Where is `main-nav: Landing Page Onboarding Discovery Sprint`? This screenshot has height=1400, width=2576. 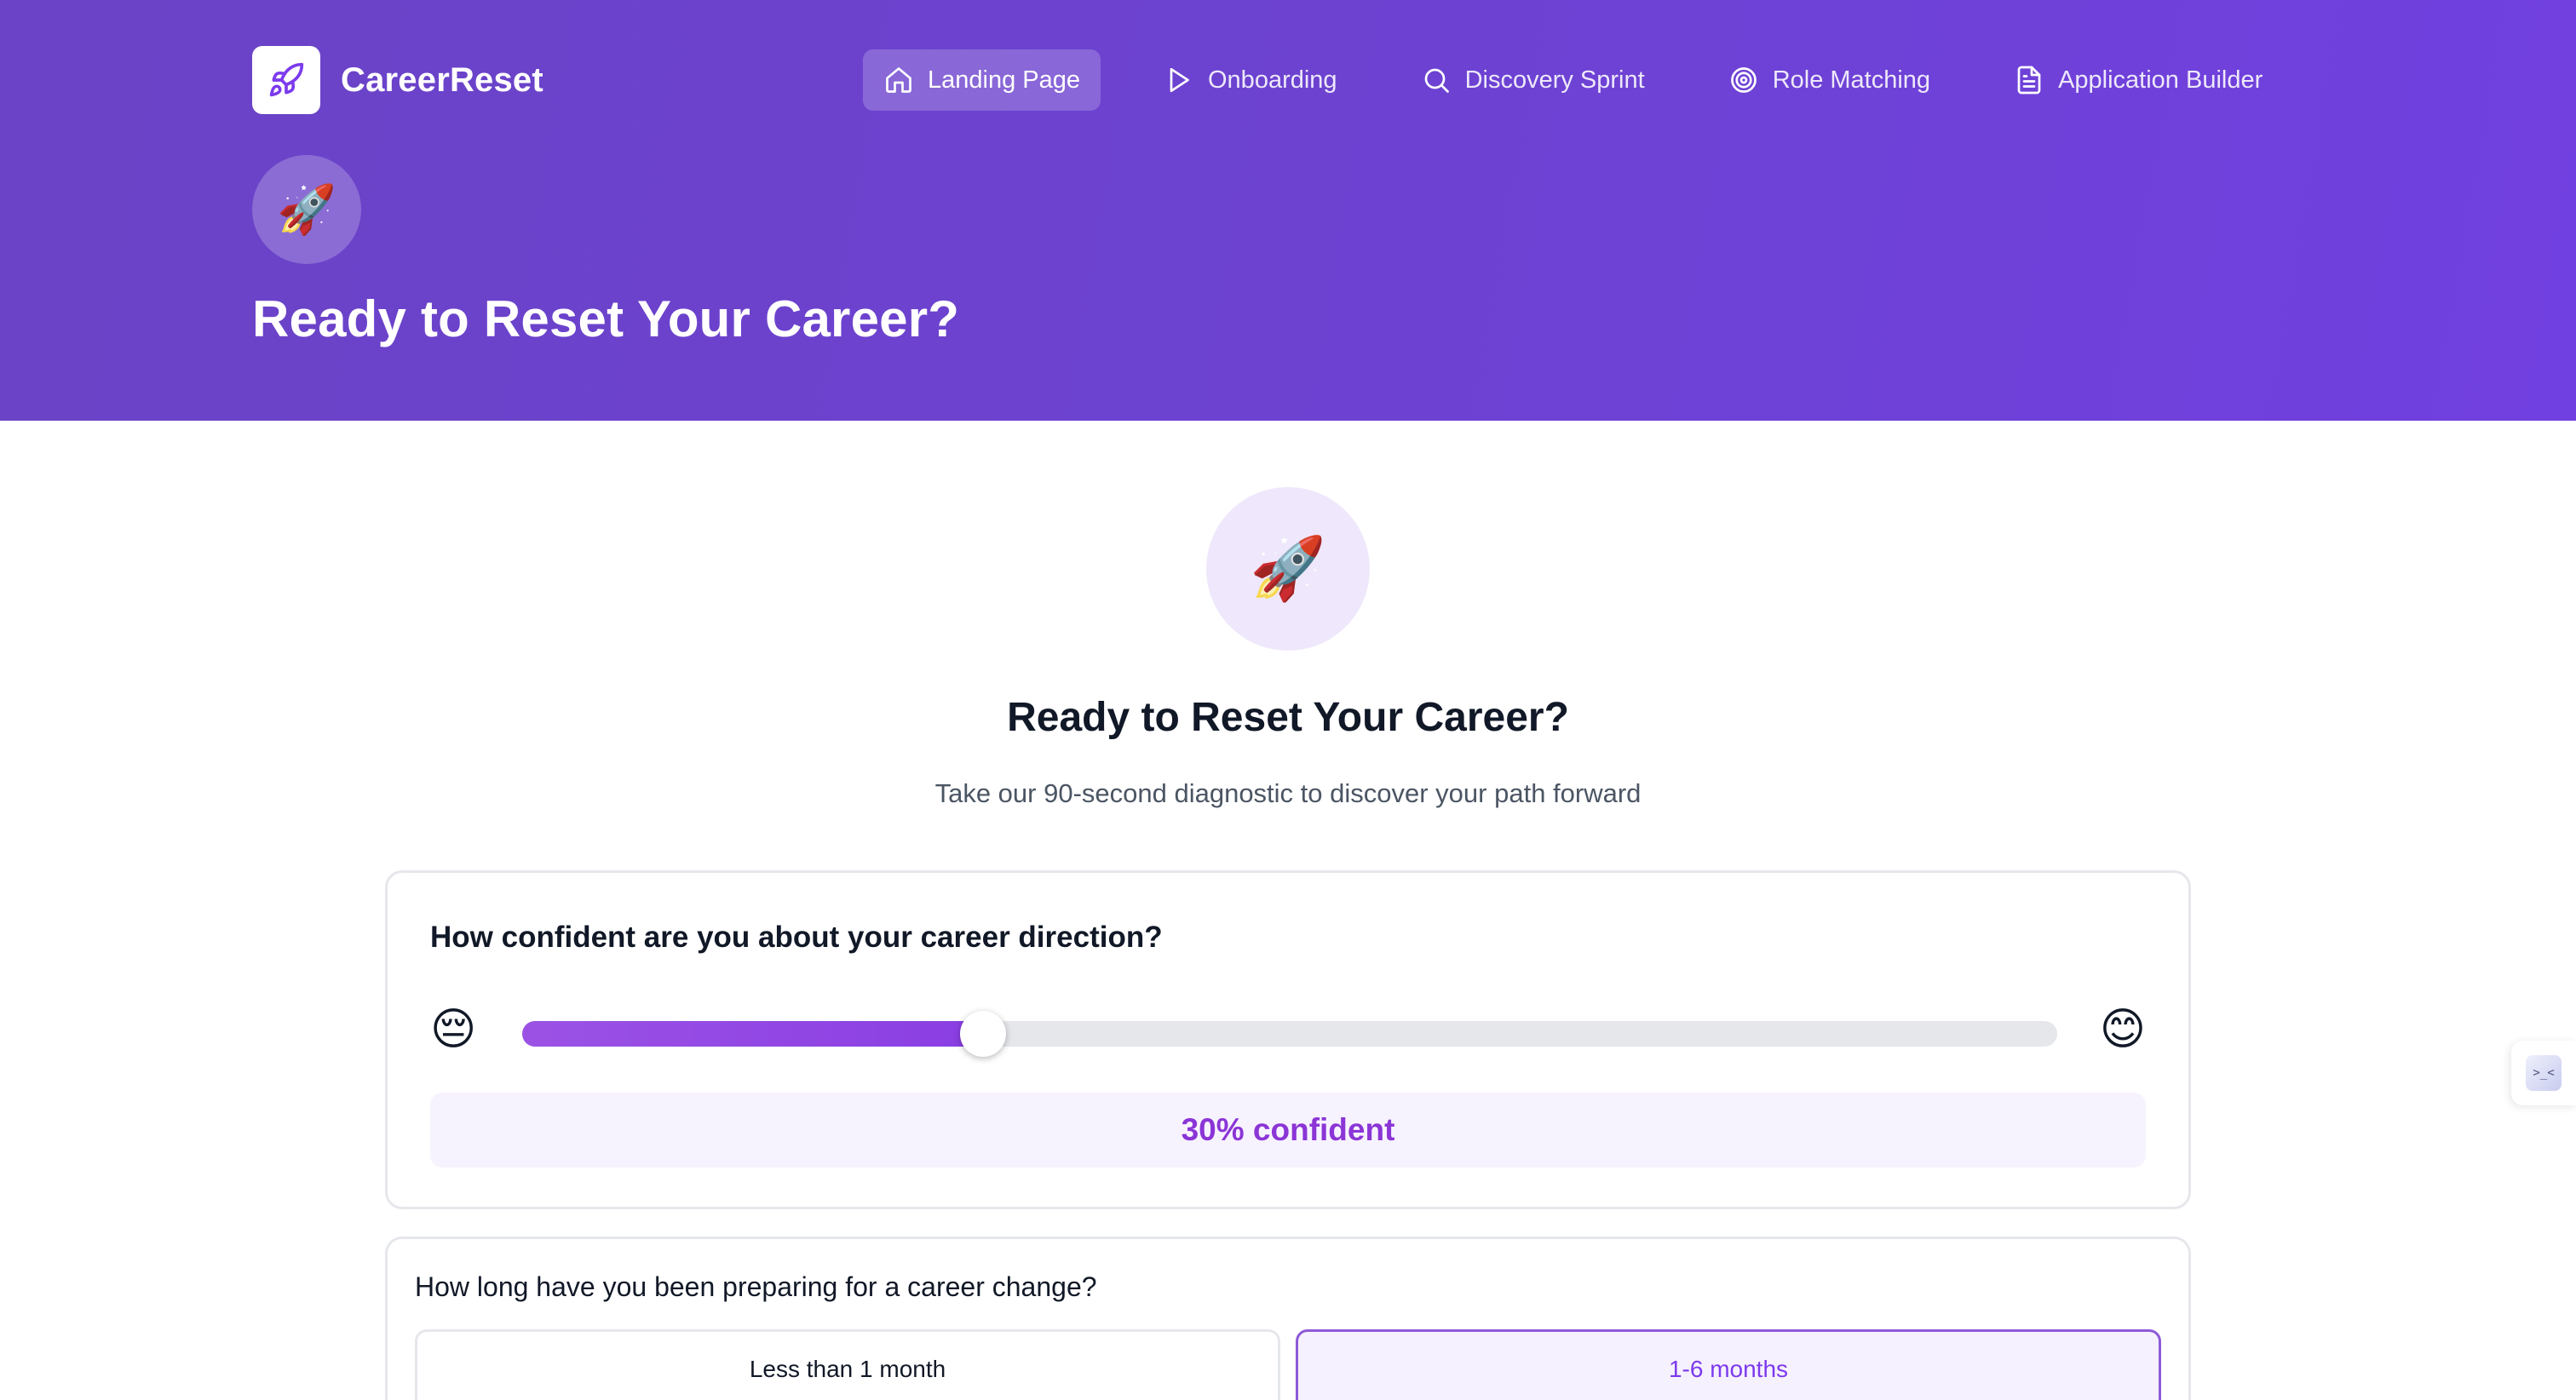
main-nav: Landing Page Onboarding Discovery Sprint is located at coordinates (1573, 80).